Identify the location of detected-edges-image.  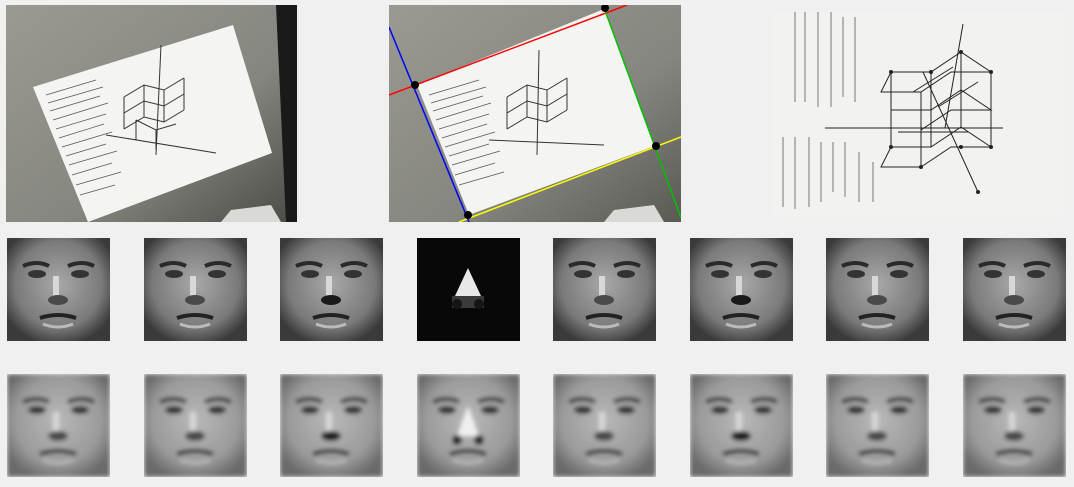
(535, 113).